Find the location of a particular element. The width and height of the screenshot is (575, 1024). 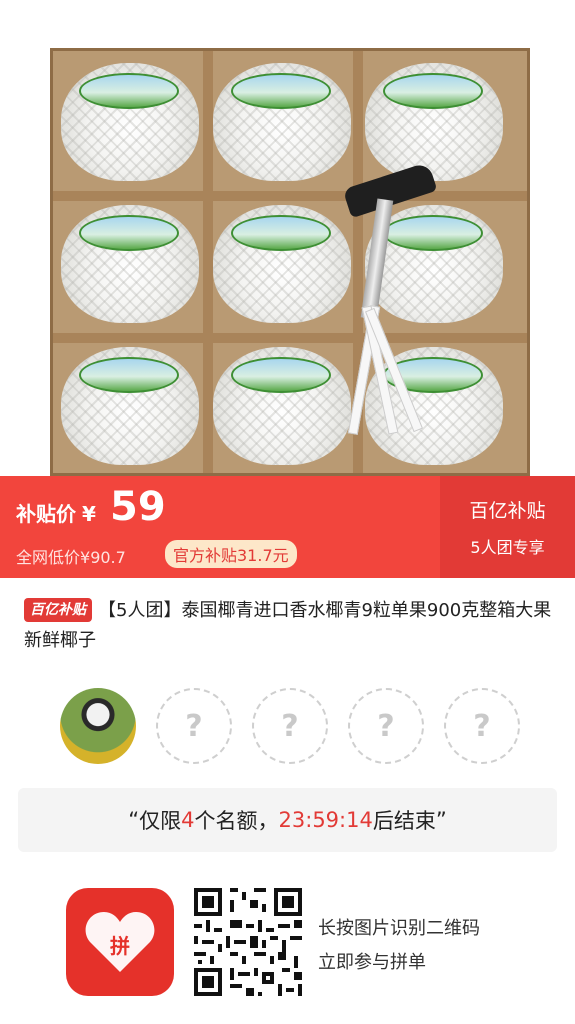

price-banner-right: 百亿补贴 5人团专享 is located at coordinates (507, 527).